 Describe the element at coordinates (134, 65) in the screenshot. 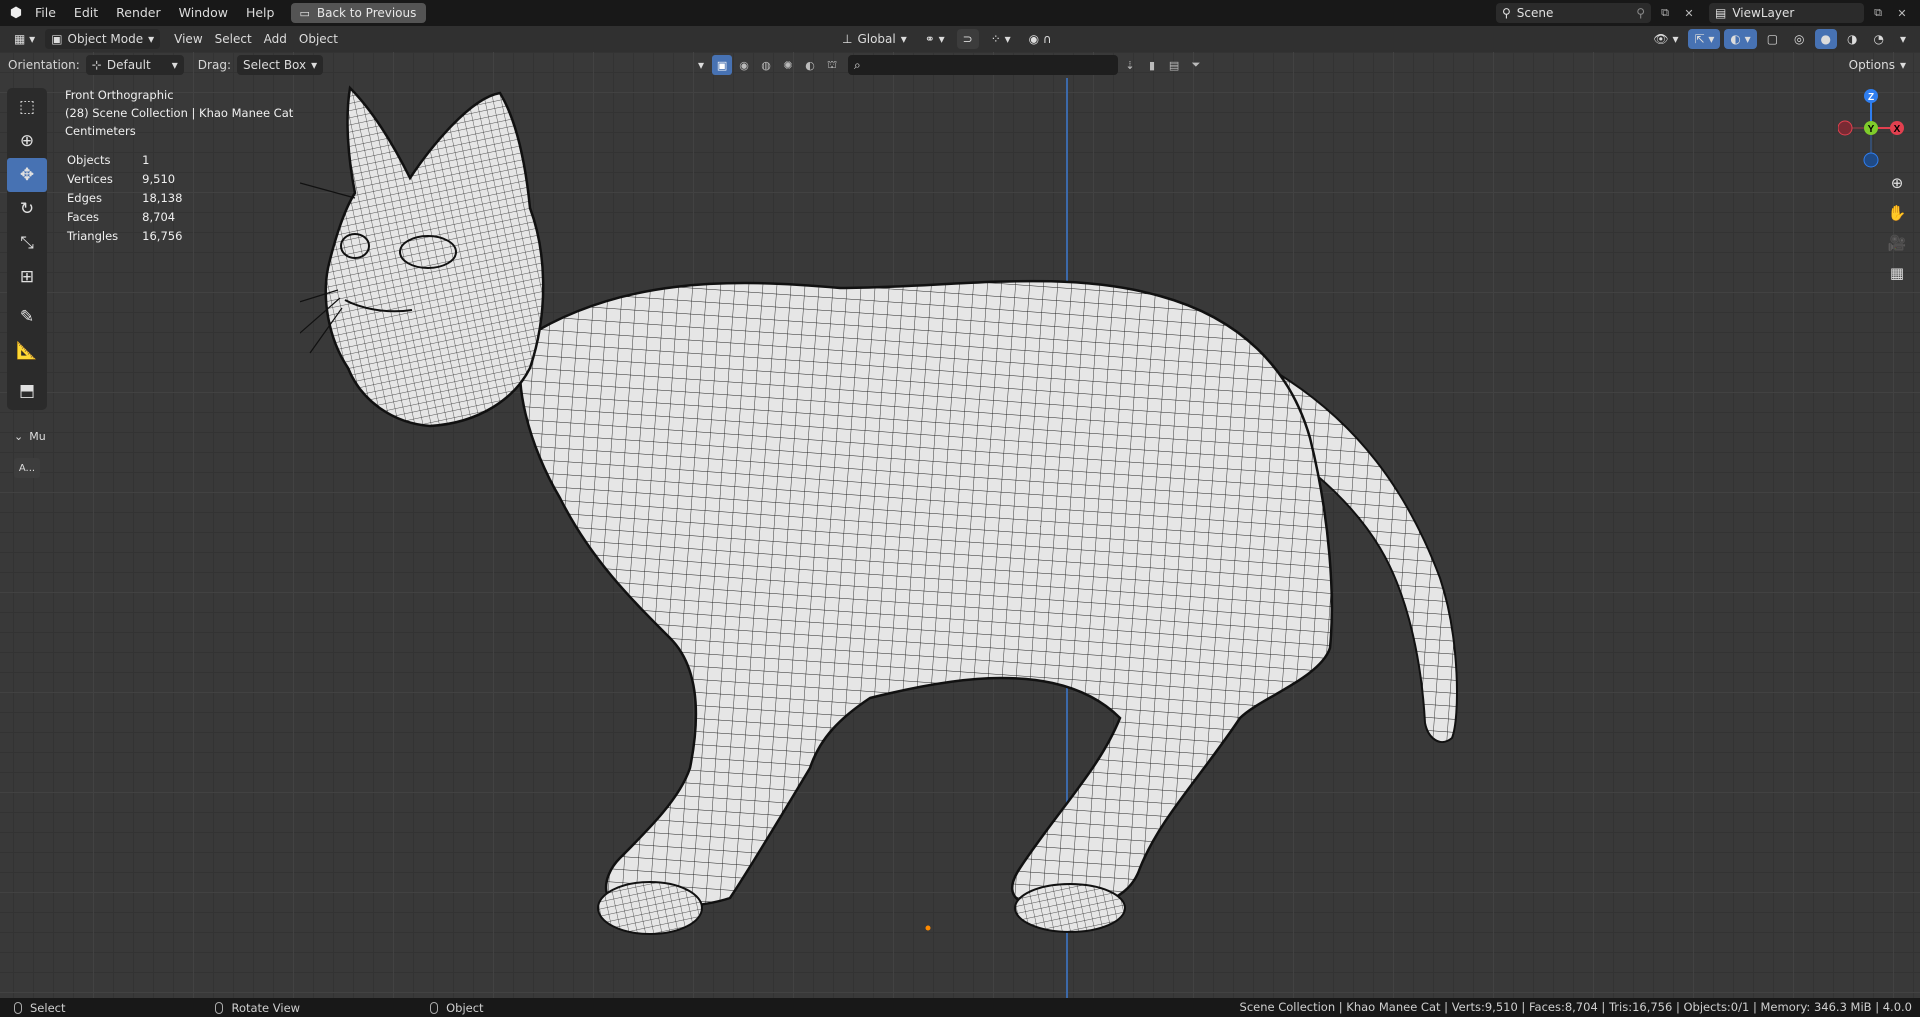

I see `orientation-selector: ⊹ Default ▾` at that location.